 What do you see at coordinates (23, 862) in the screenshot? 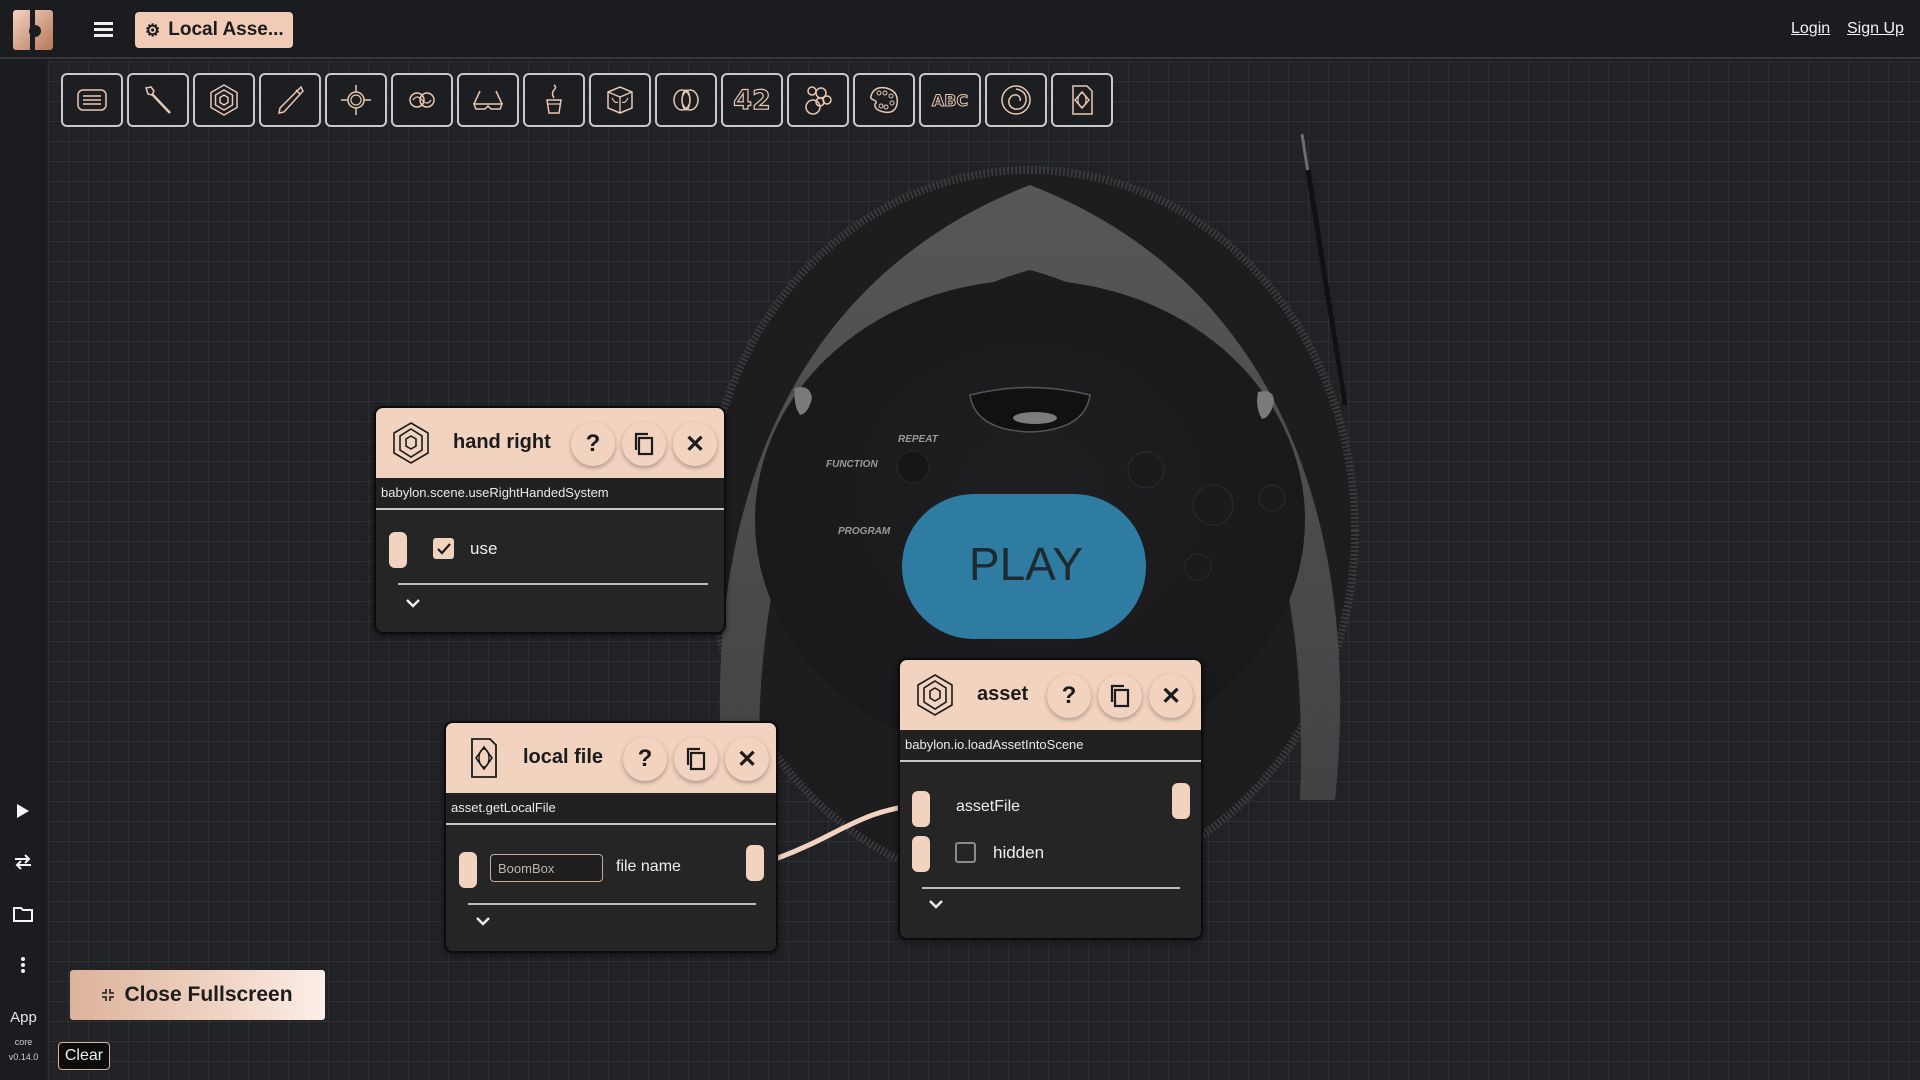
I see `swap-icon` at bounding box center [23, 862].